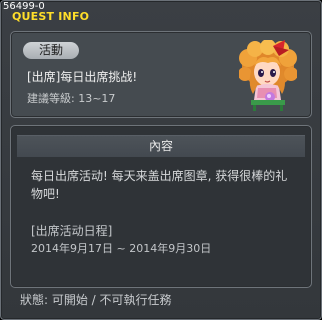  Describe the element at coordinates (72, 231) in the screenshot. I see `schedule-label: [出席活动日程]` at that location.